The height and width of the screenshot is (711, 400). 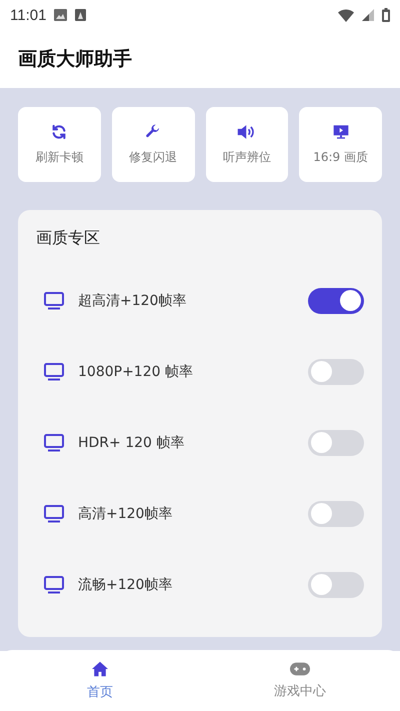 I want to click on wrench-icon, so click(x=153, y=132).